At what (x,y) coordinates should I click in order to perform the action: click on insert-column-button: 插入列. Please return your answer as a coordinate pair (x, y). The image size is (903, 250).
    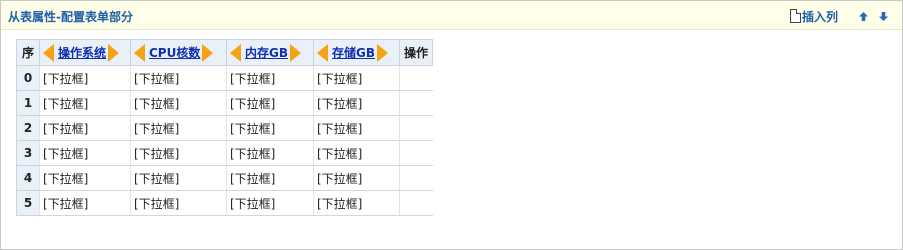
    Looking at the image, I should click on (820, 16).